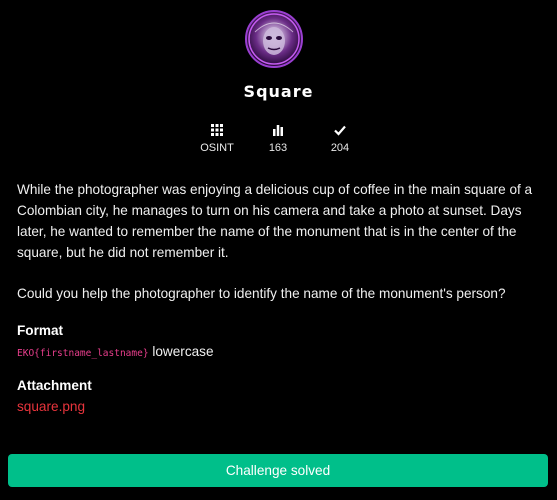  I want to click on stat-points: 163, so click(278, 139).